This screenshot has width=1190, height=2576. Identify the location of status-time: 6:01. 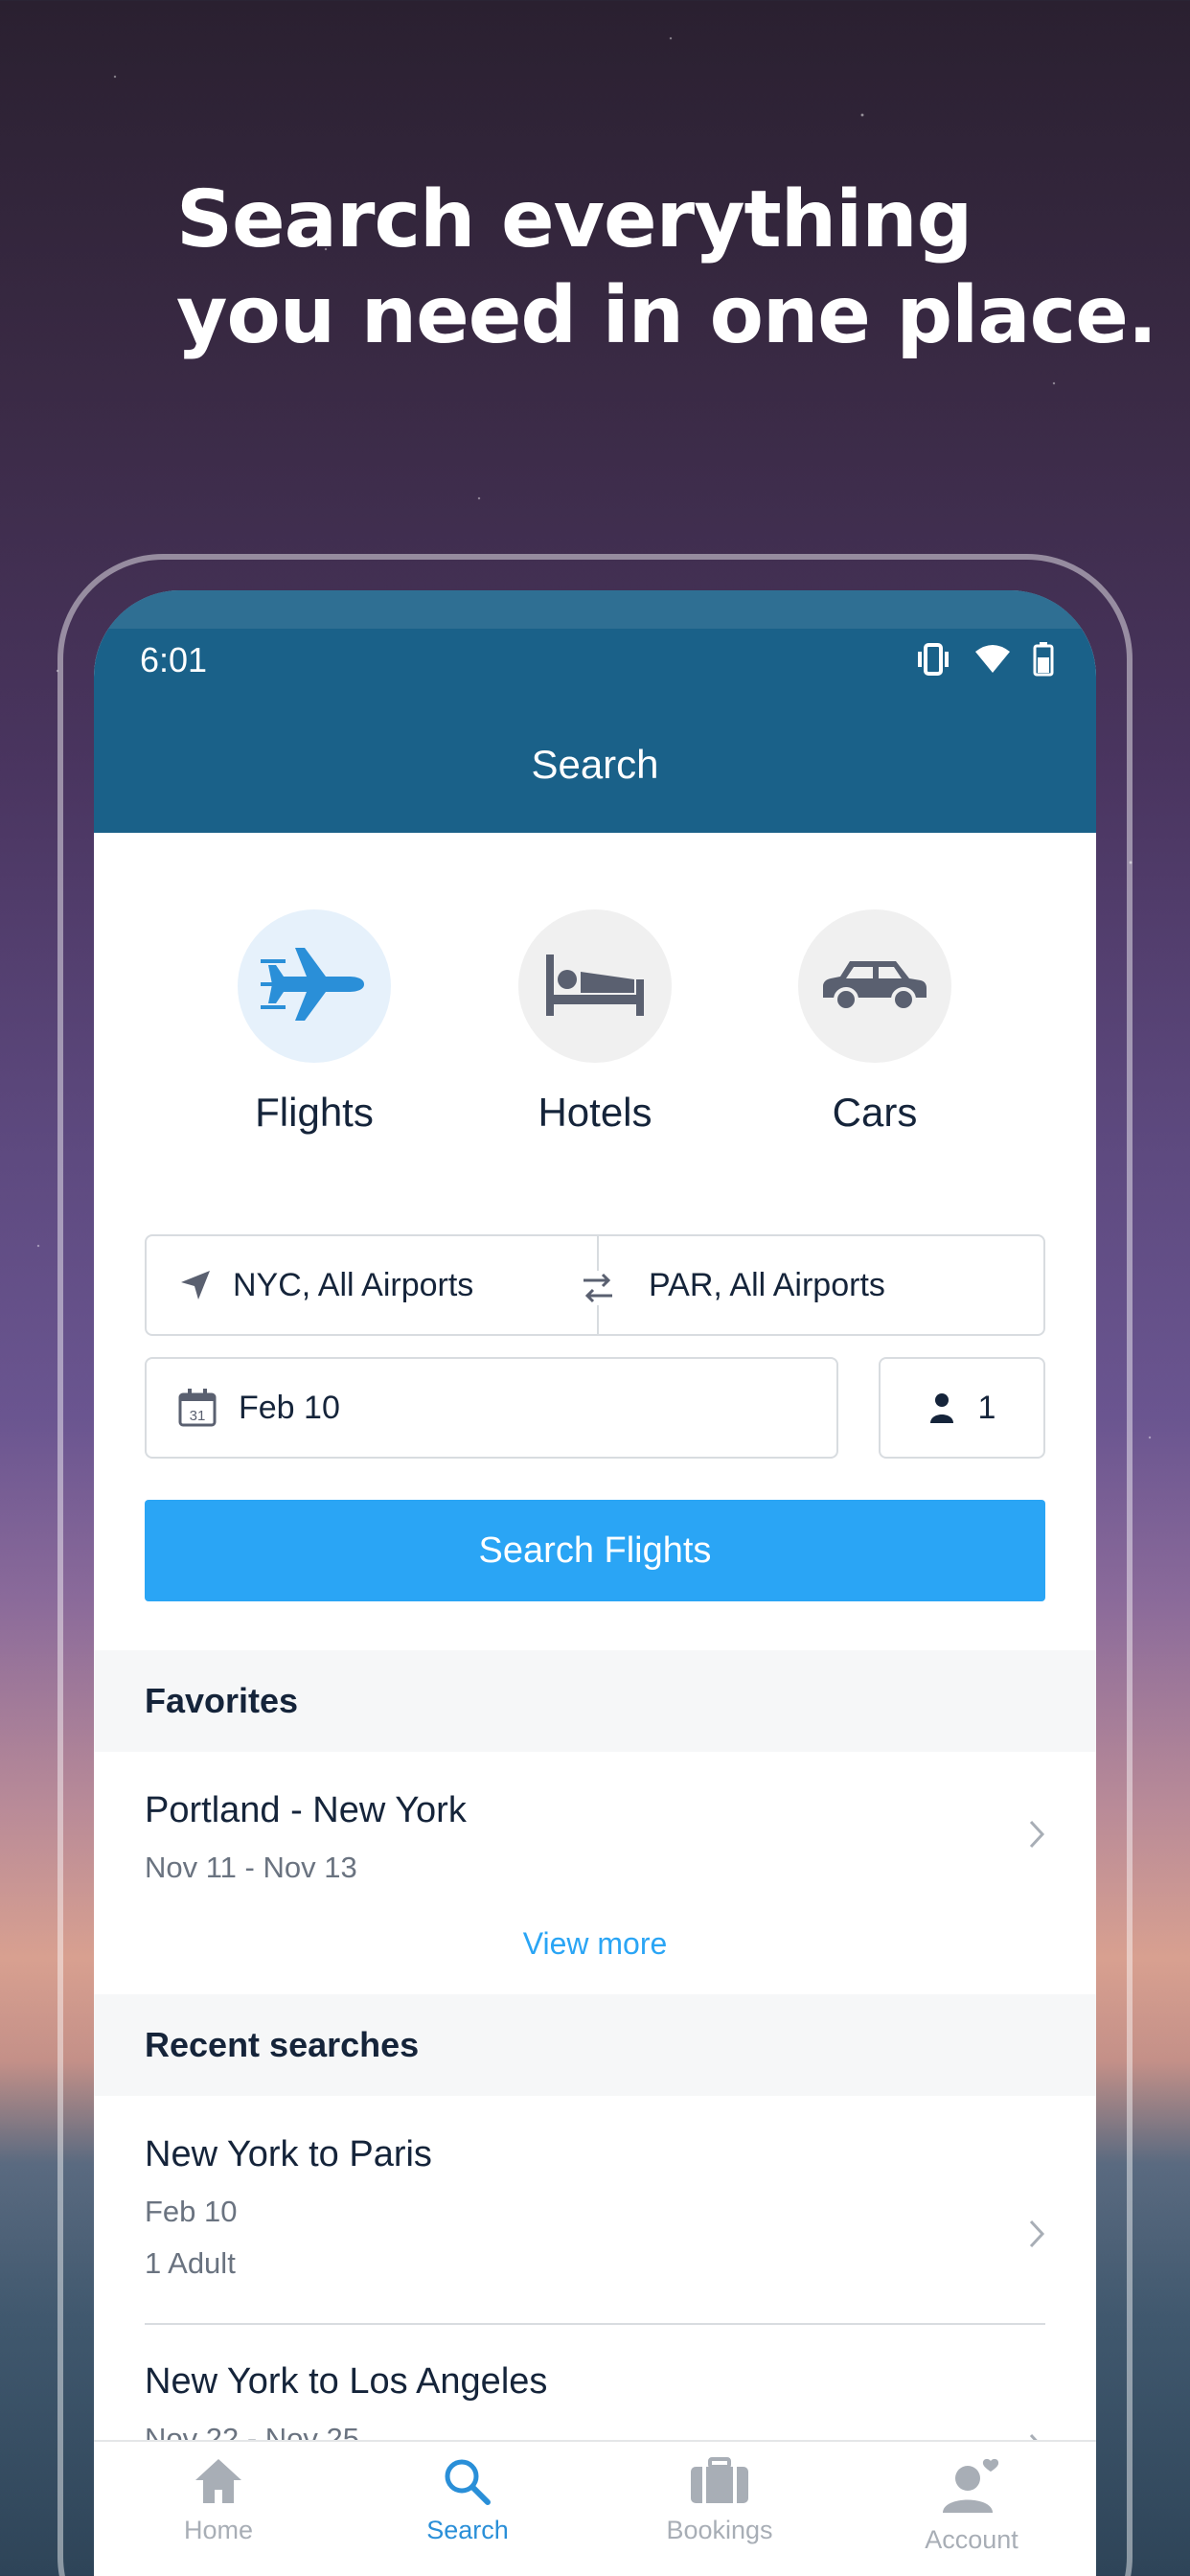
(174, 659).